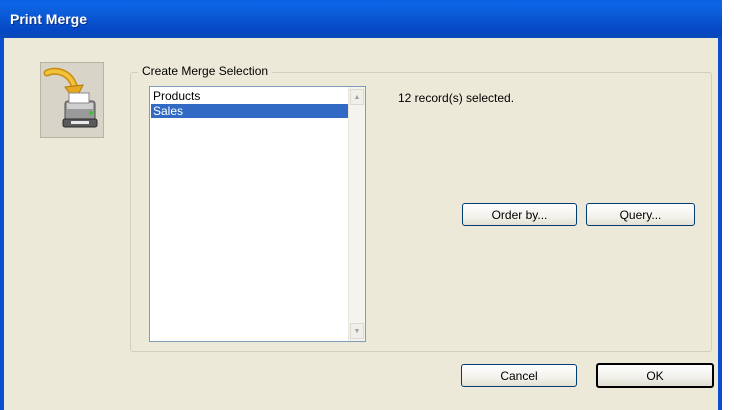 The image size is (734, 410). What do you see at coordinates (728, 205) in the screenshot?
I see `screen-edge` at bounding box center [728, 205].